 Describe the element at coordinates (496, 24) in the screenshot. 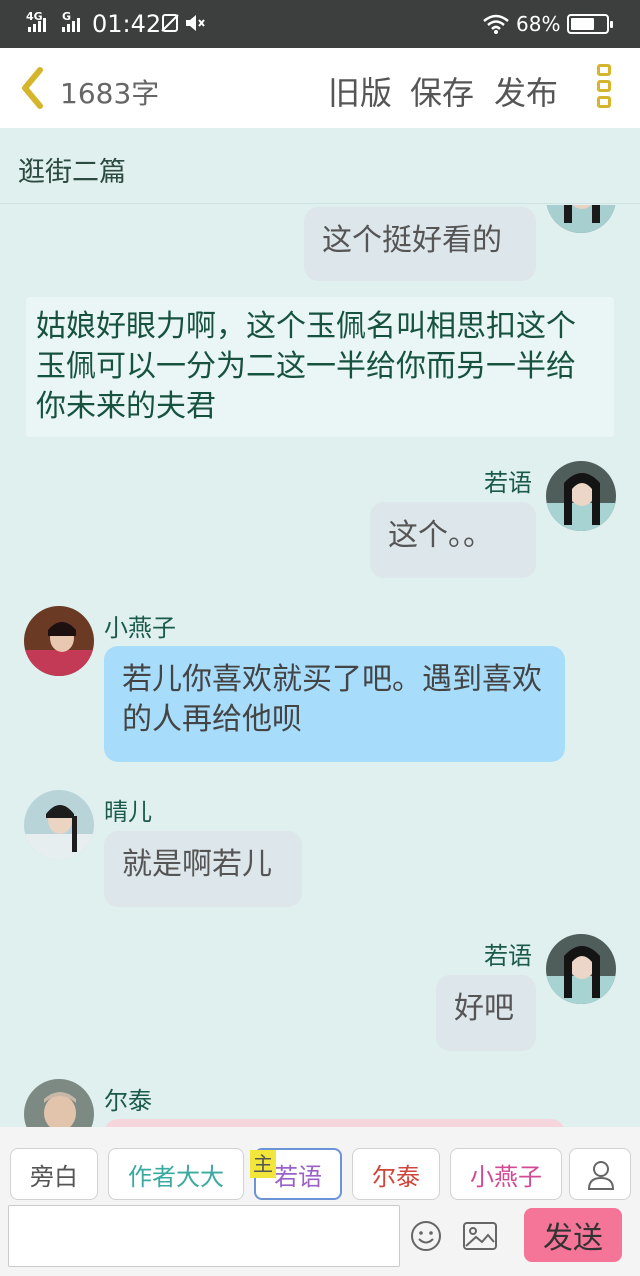

I see `wifi-icon` at that location.